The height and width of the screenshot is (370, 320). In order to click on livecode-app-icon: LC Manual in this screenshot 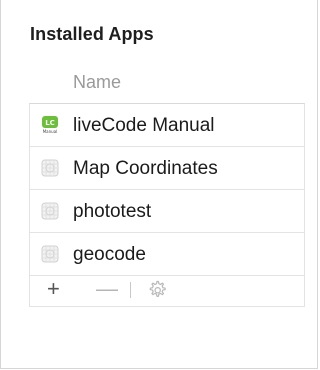, I will do `click(50, 125)`.